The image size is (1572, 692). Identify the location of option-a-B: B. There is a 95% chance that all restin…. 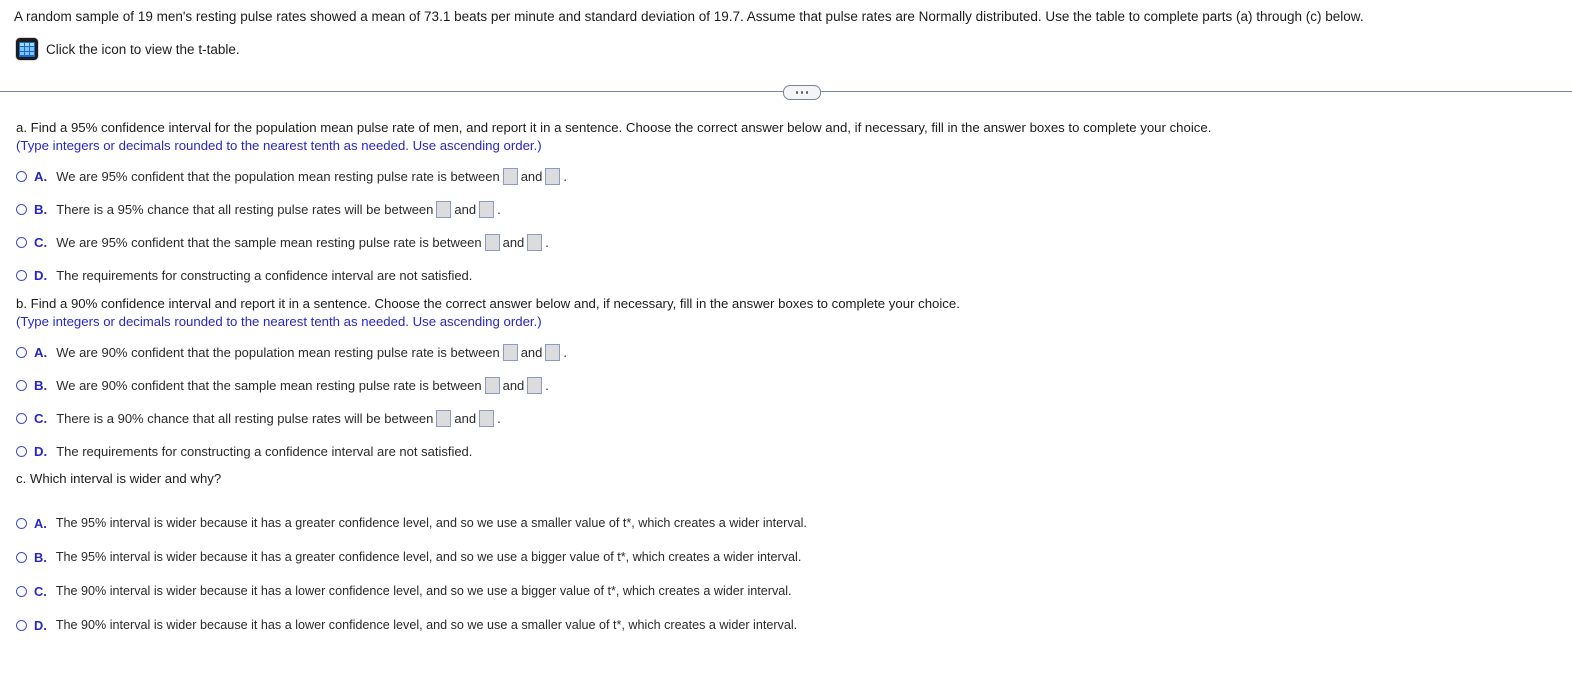
(613, 209).